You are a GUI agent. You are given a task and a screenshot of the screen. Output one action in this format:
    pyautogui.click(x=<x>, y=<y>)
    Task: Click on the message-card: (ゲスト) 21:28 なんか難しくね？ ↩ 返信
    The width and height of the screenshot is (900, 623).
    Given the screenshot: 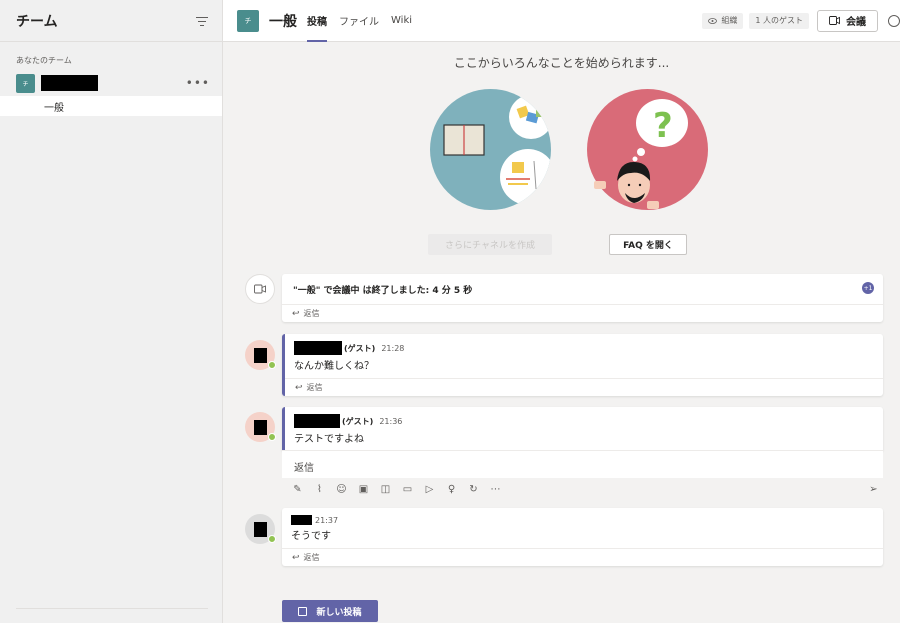 What is the action you would take?
    pyautogui.click(x=582, y=365)
    